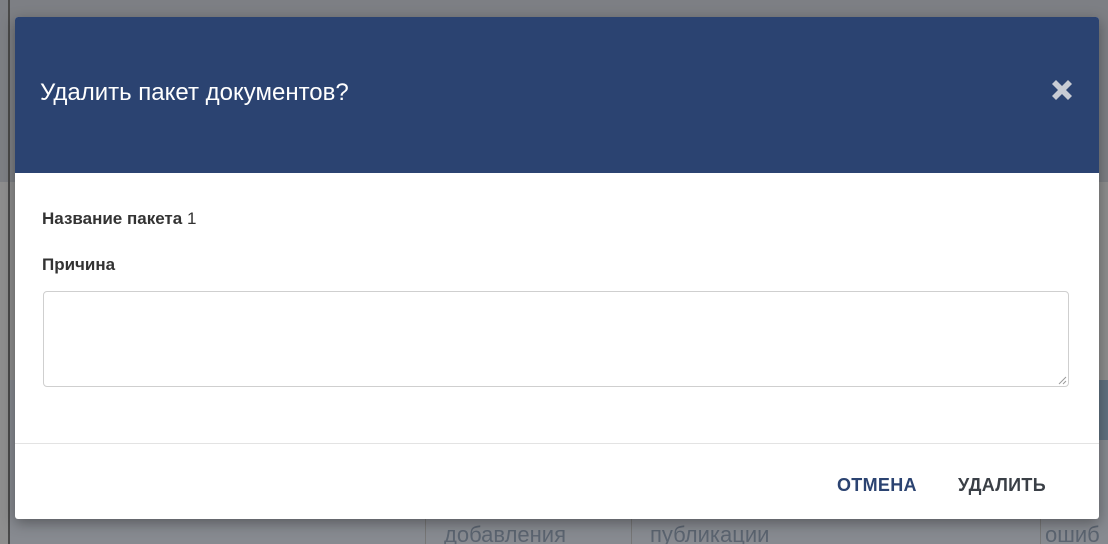 This screenshot has width=1108, height=544. I want to click on delete-button: УДАЛИТЬ, so click(1002, 485).